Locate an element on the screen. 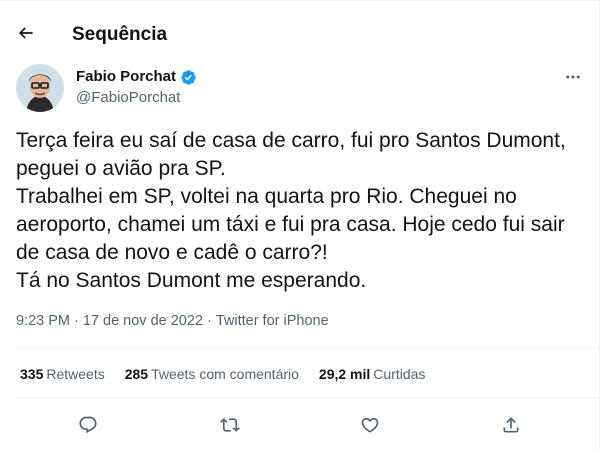 Image resolution: width=610 pixels, height=450 pixels. page-header: Sequência is located at coordinates (300, 27).